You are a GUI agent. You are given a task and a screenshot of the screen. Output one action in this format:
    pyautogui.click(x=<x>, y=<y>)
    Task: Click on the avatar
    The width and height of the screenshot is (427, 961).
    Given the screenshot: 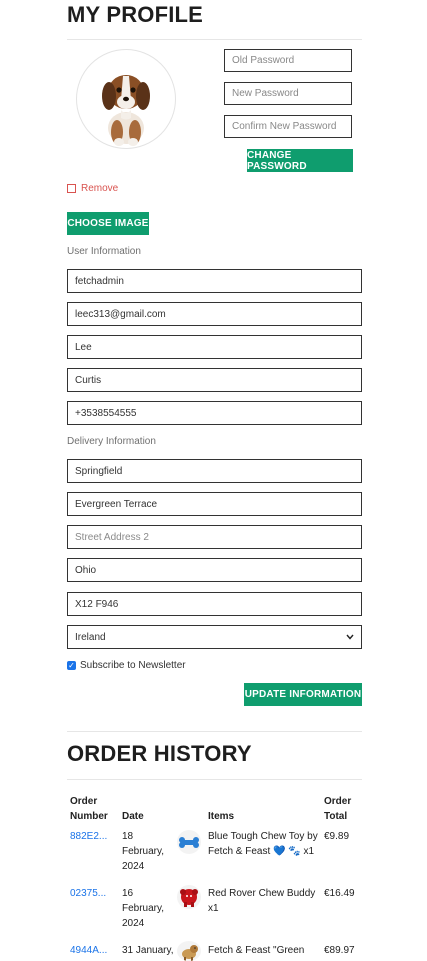 What is the action you would take?
    pyautogui.click(x=126, y=99)
    